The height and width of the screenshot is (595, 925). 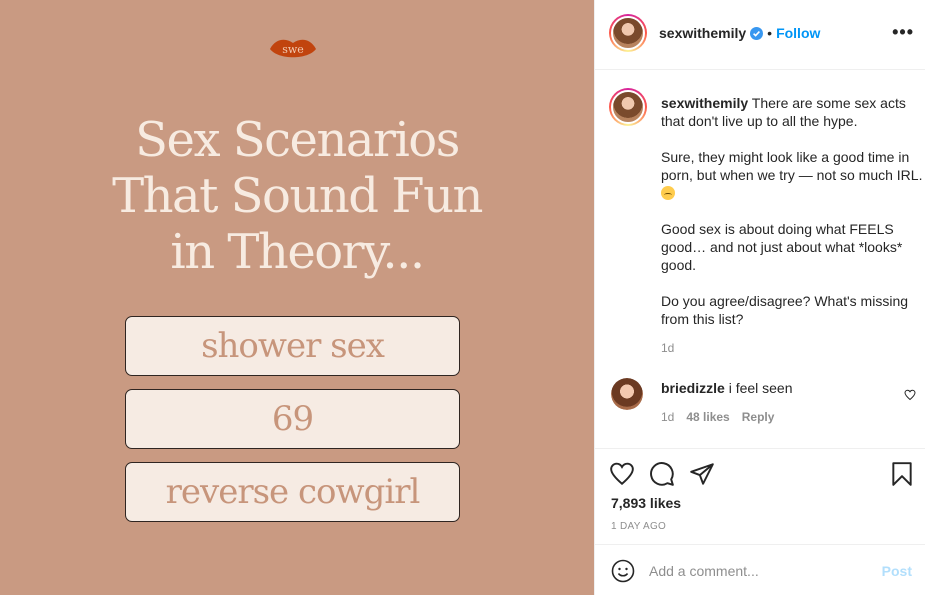 I want to click on svg-text: swe, so click(x=293, y=49).